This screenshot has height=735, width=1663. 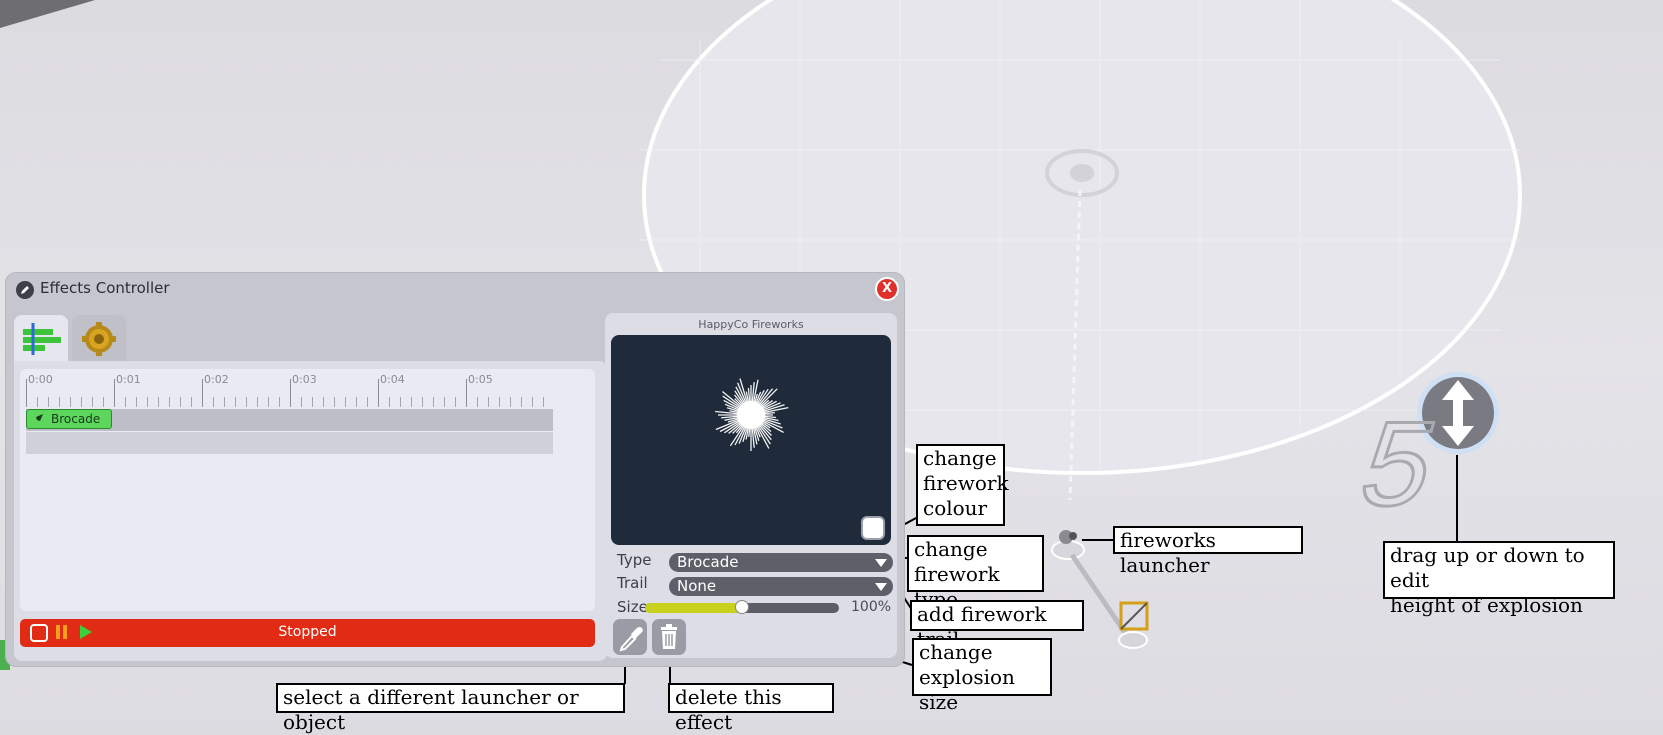 I want to click on playback-status-bar: Stopped, so click(x=307, y=633).